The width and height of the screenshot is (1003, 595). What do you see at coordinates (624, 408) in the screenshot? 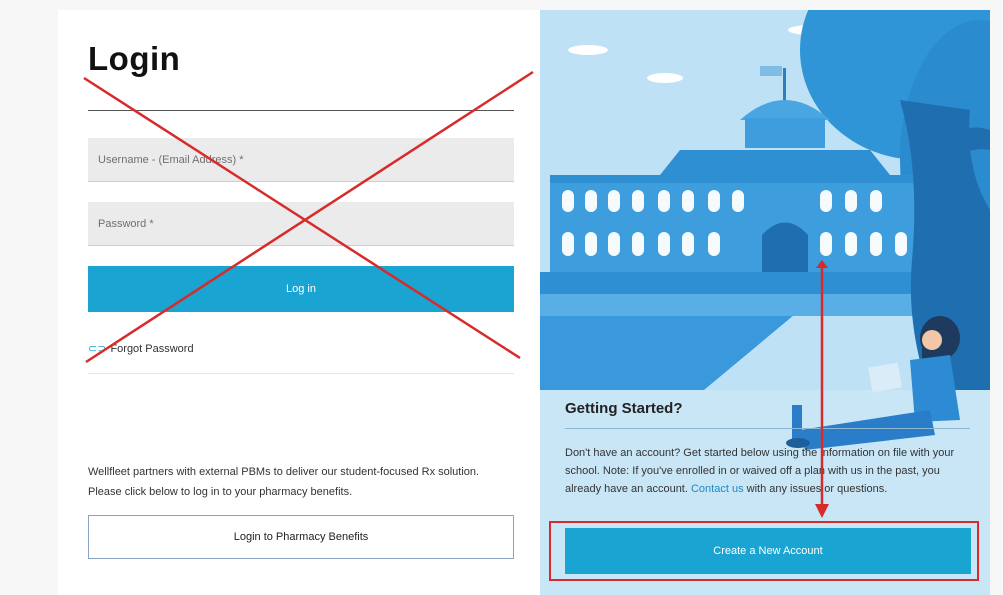
I see `getting-started-title: Getting Started?` at bounding box center [624, 408].